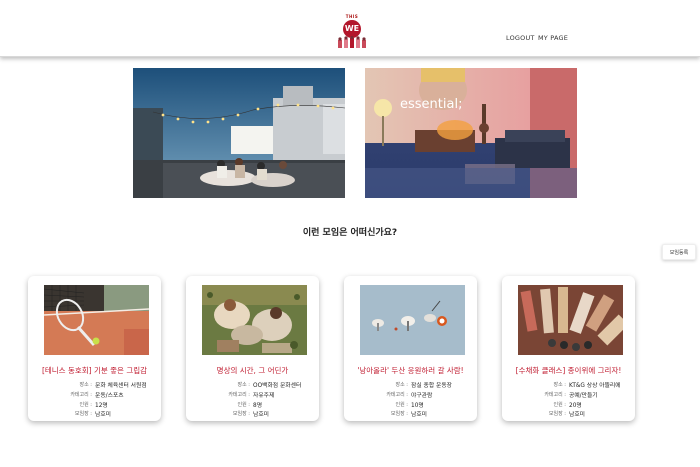 Image resolution: width=700 pixels, height=467 pixels. I want to click on banner-overlay-text: essential;, so click(431, 104).